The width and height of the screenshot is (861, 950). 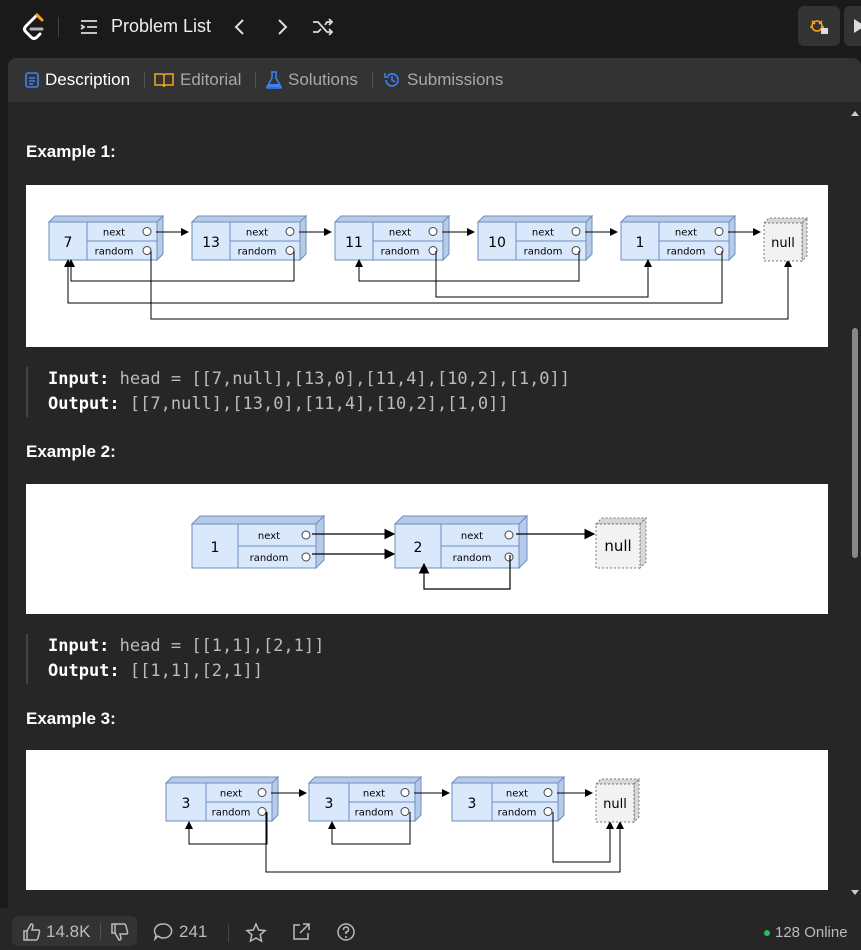 I want to click on problem-list-link: Problem List, so click(x=161, y=26).